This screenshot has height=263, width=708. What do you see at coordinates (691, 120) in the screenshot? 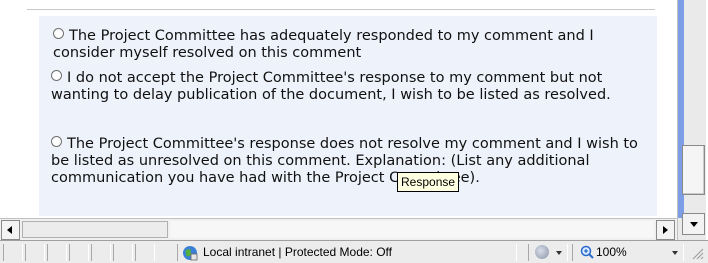
I see `vertical-scrollbar` at bounding box center [691, 120].